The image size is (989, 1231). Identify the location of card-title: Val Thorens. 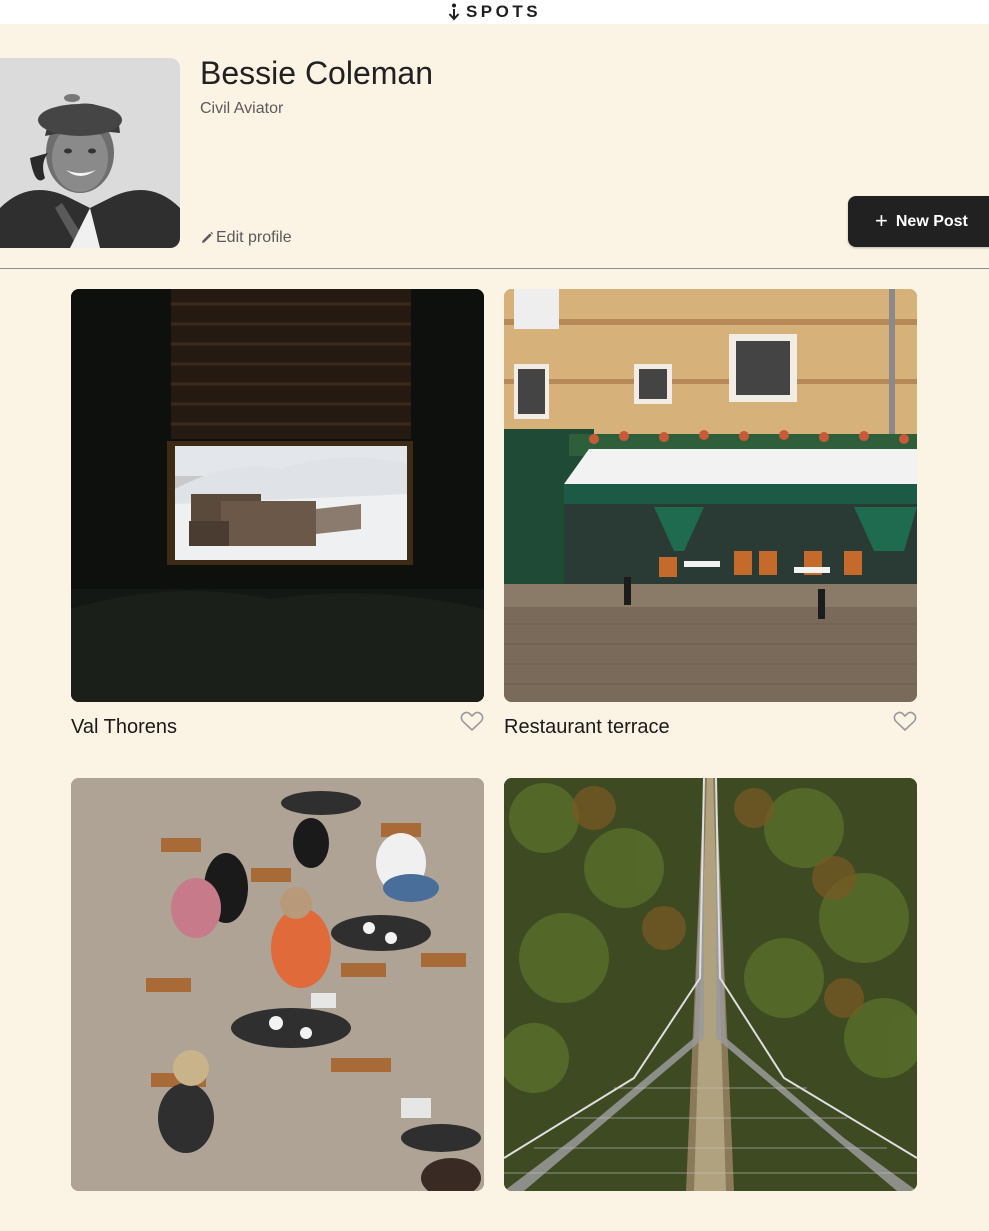
(124, 727).